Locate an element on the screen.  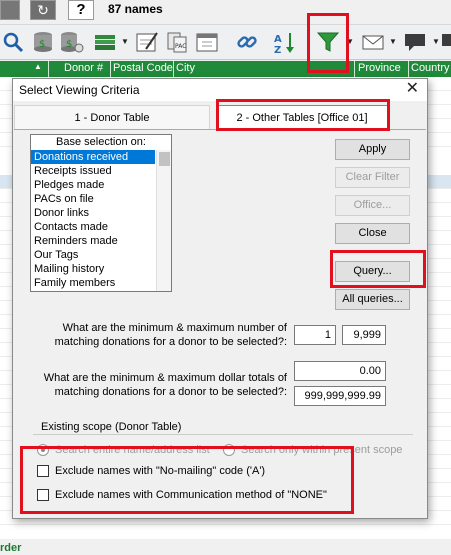
bottom-partial-text: rder is located at coordinates (11, 548).